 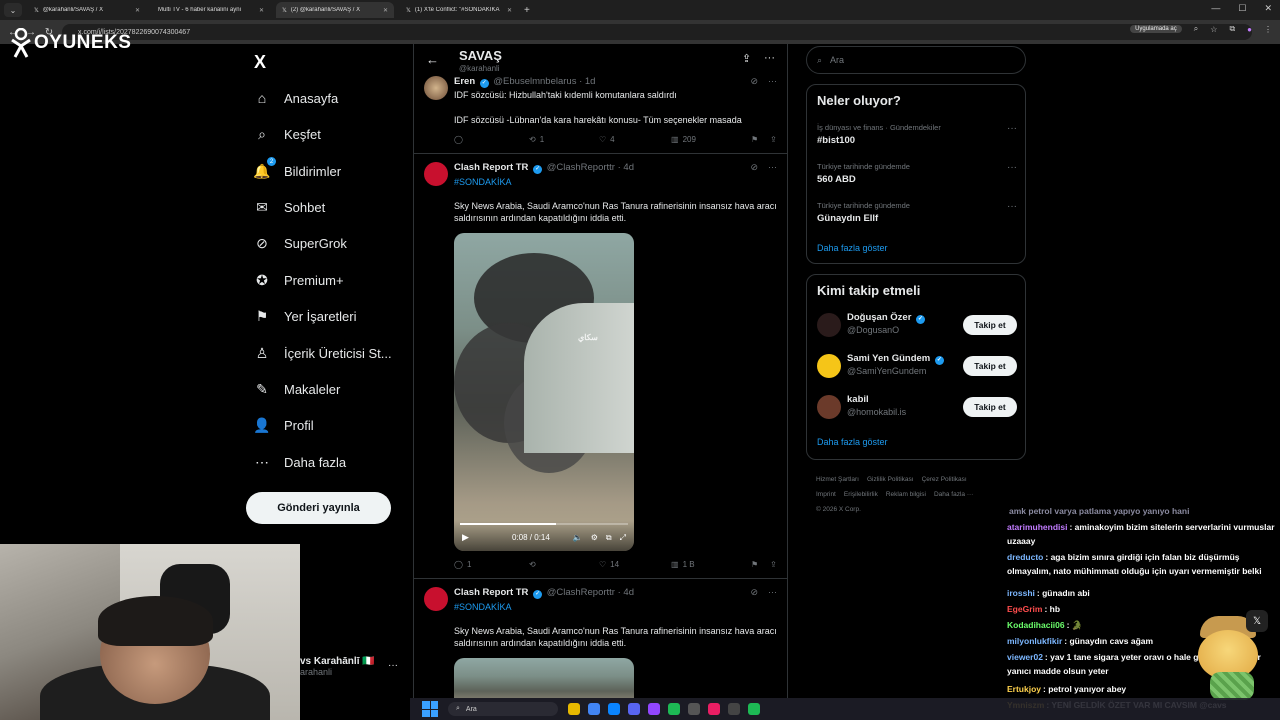 What do you see at coordinates (1025, 657) in the screenshot?
I see `chat-username: viewer02` at bounding box center [1025, 657].